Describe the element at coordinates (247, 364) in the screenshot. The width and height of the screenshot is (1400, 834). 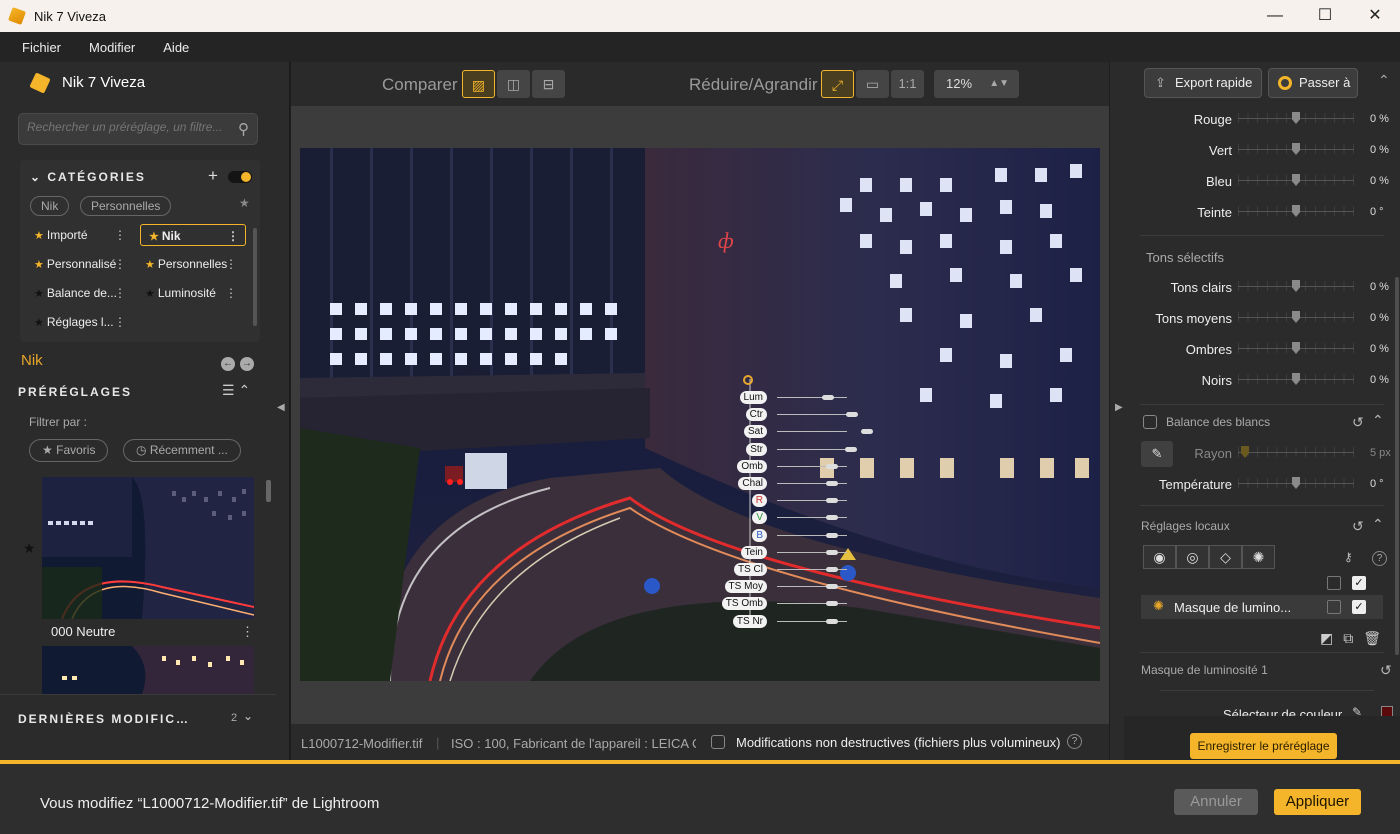
I see `next-arrow-icon: →` at that location.